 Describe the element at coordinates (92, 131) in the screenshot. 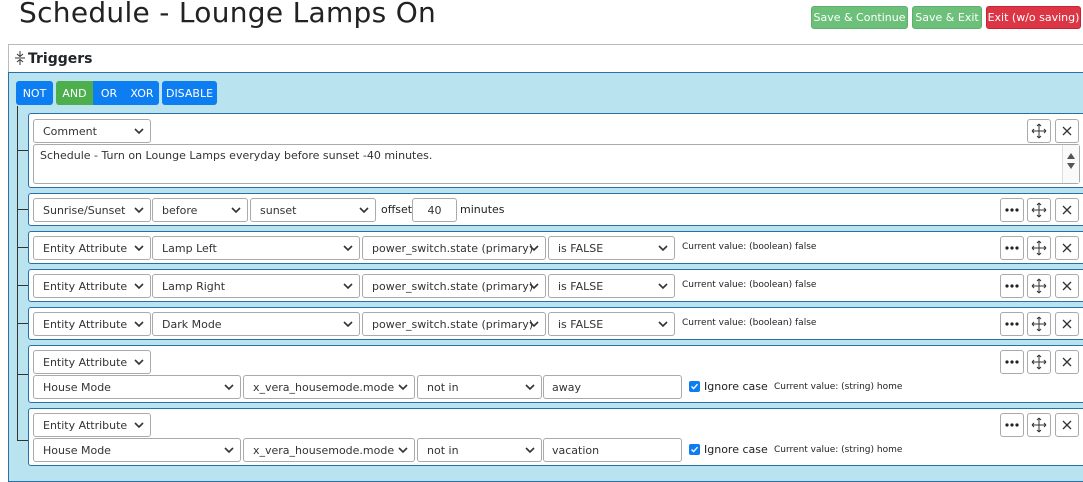

I see `trigger-type-select: Comment` at that location.